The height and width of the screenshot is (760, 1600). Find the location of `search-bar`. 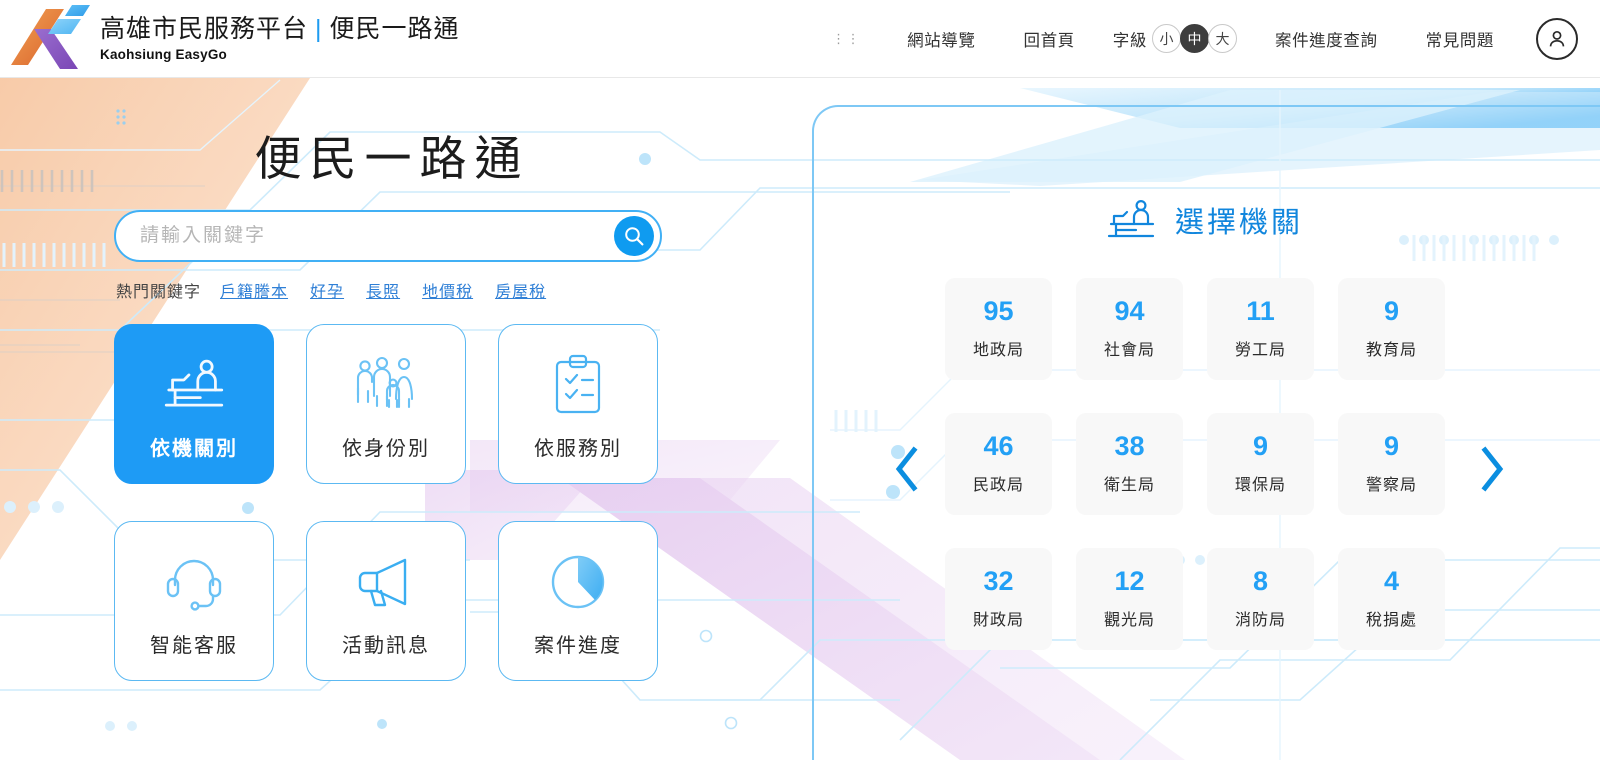

search-bar is located at coordinates (388, 236).